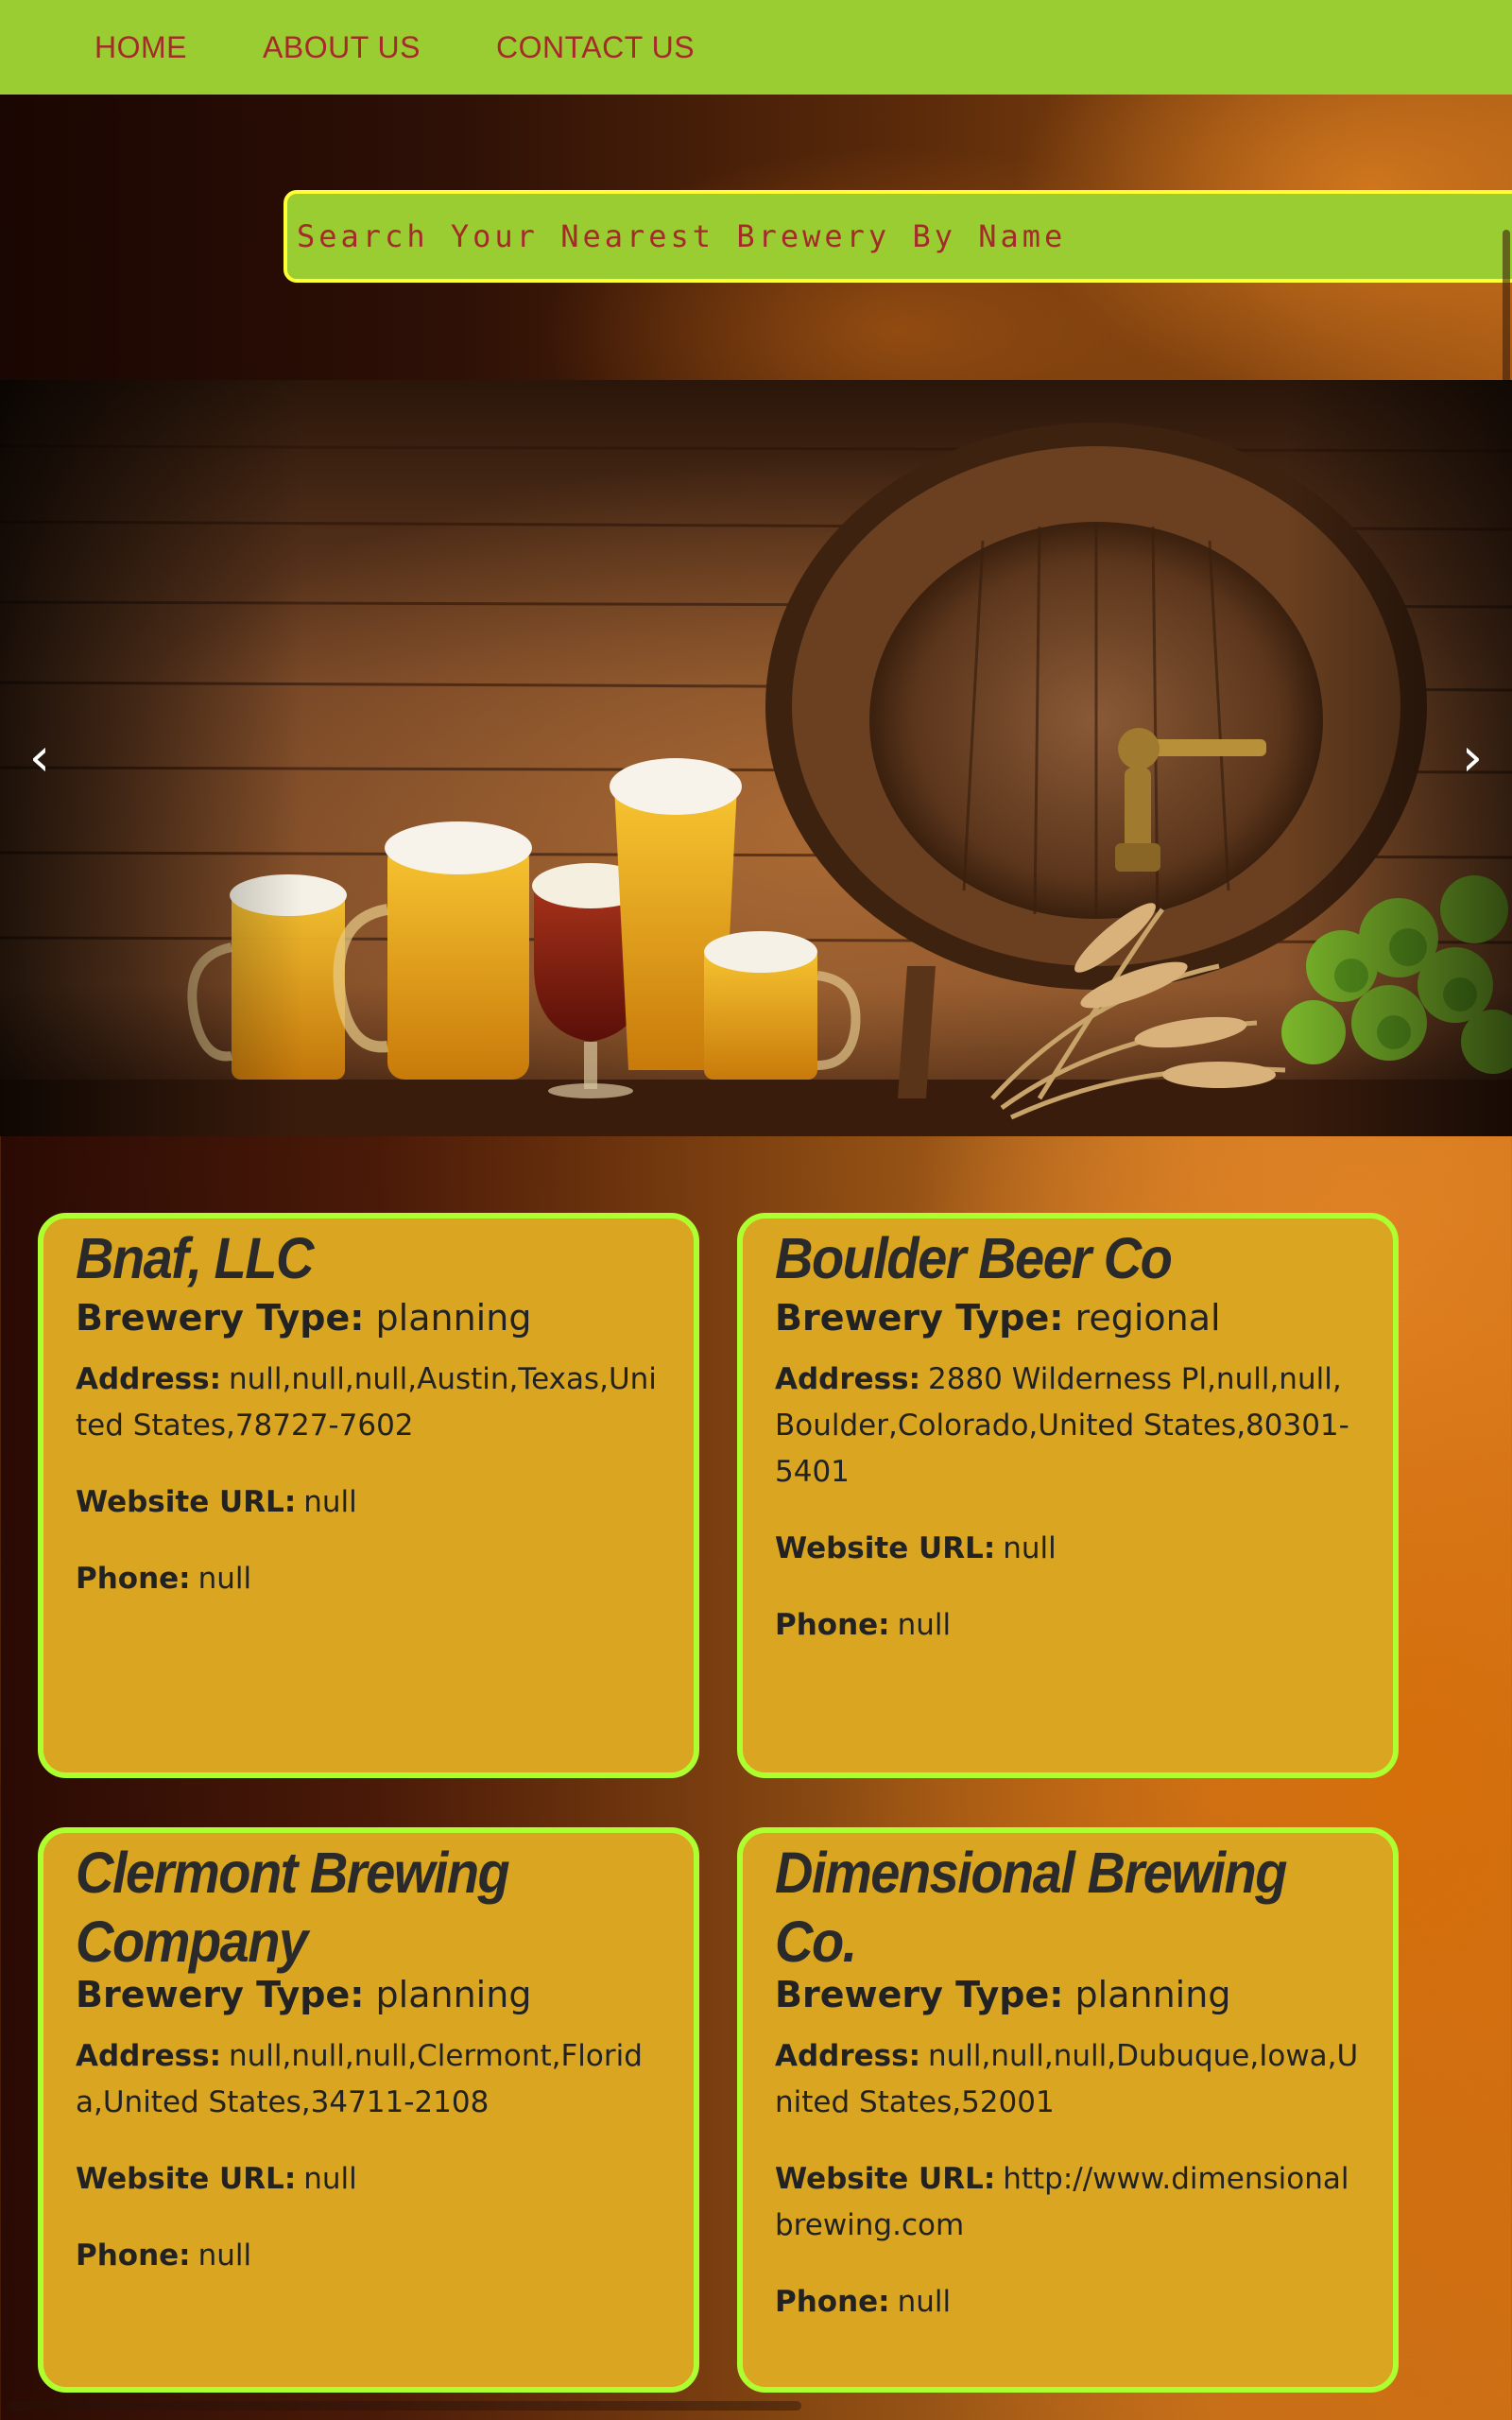 The width and height of the screenshot is (1512, 2420). Describe the element at coordinates (293, 1907) in the screenshot. I see `brewery-name: Clermont Brewing Company` at that location.